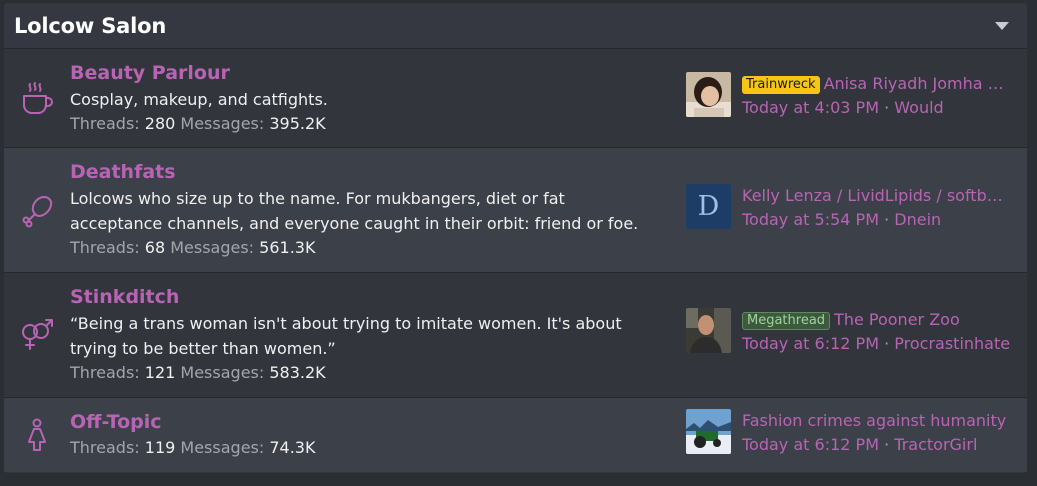 The height and width of the screenshot is (486, 1037). Describe the element at coordinates (548, 297) in the screenshot. I see `forum-title-link: Stinkditch` at that location.